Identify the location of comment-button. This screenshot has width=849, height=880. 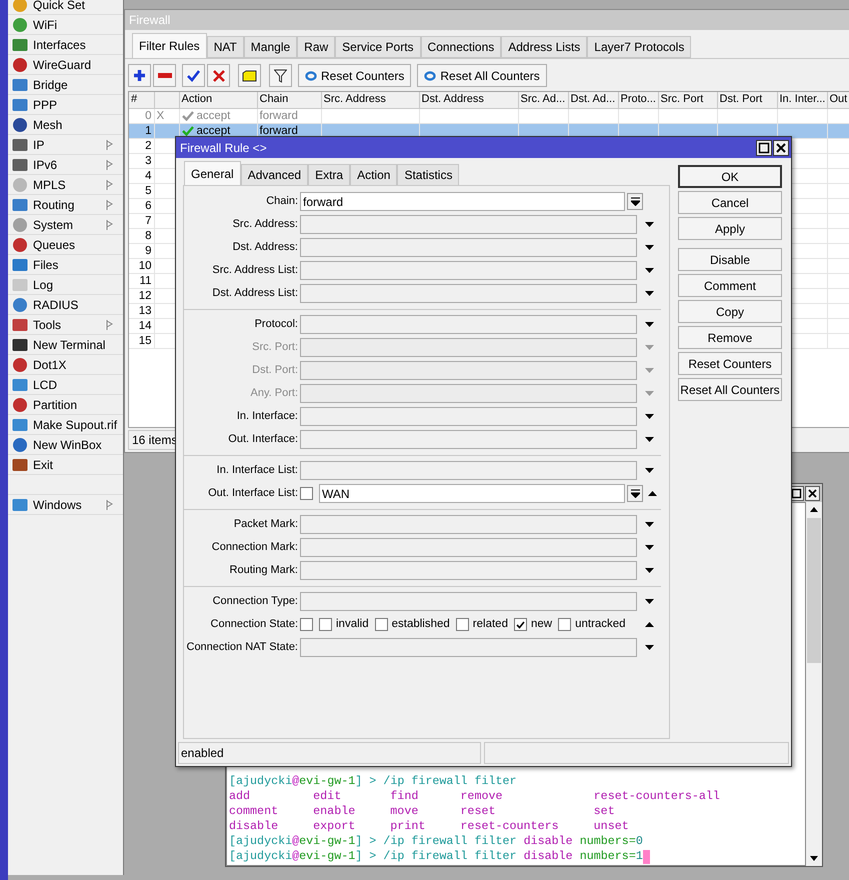
(249, 75).